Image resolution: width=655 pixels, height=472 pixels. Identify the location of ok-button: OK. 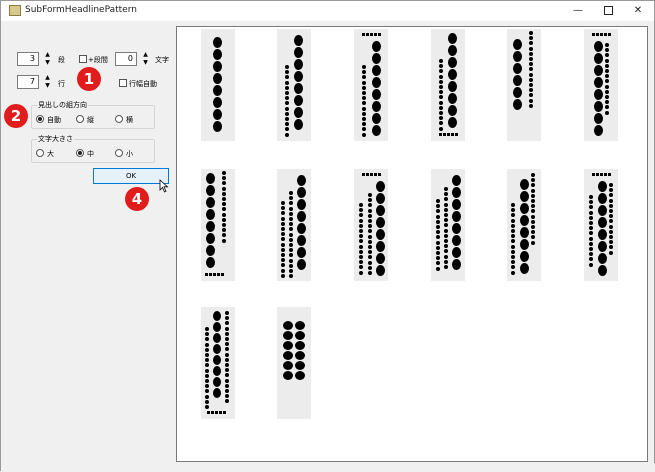
(131, 176).